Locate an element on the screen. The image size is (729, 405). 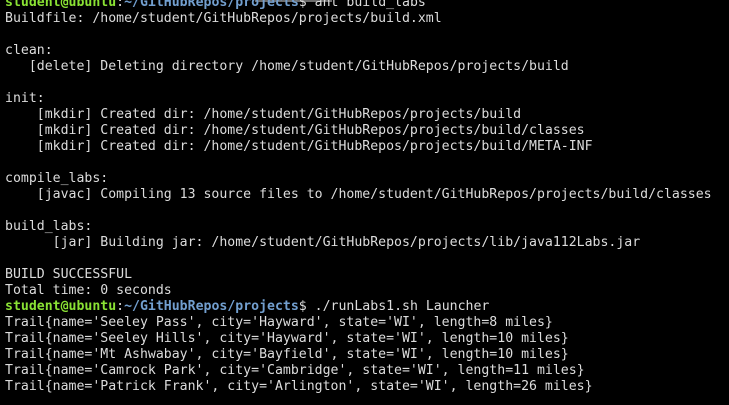
output-line: clean: is located at coordinates (29, 50).